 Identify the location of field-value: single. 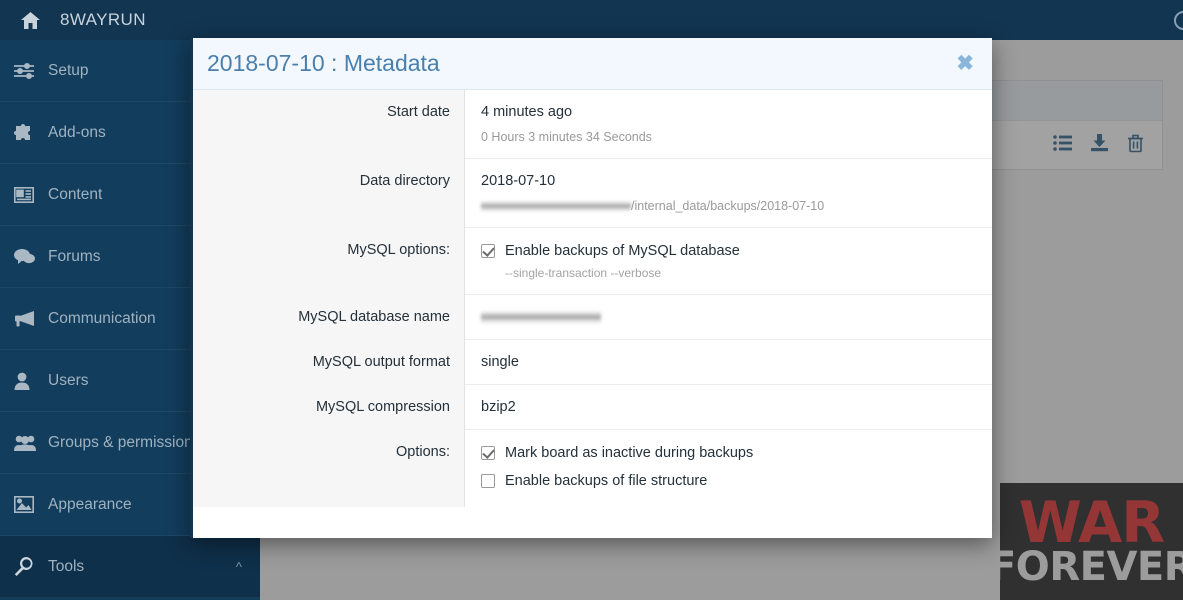
(728, 363).